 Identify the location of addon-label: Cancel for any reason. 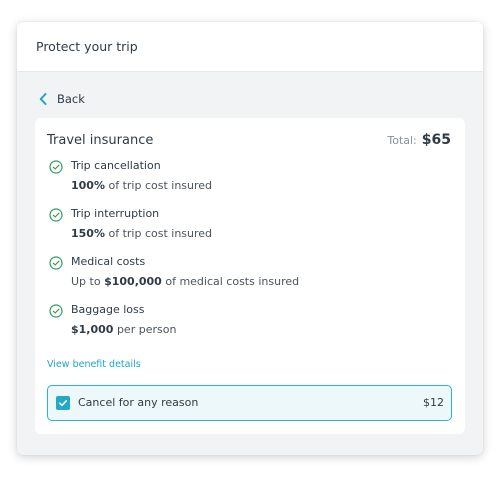
(138, 402).